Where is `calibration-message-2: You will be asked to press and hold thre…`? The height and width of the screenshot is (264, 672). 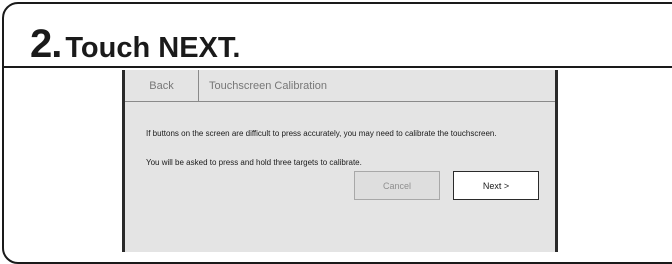
calibration-message-2: You will be asked to press and hold thre… is located at coordinates (254, 162).